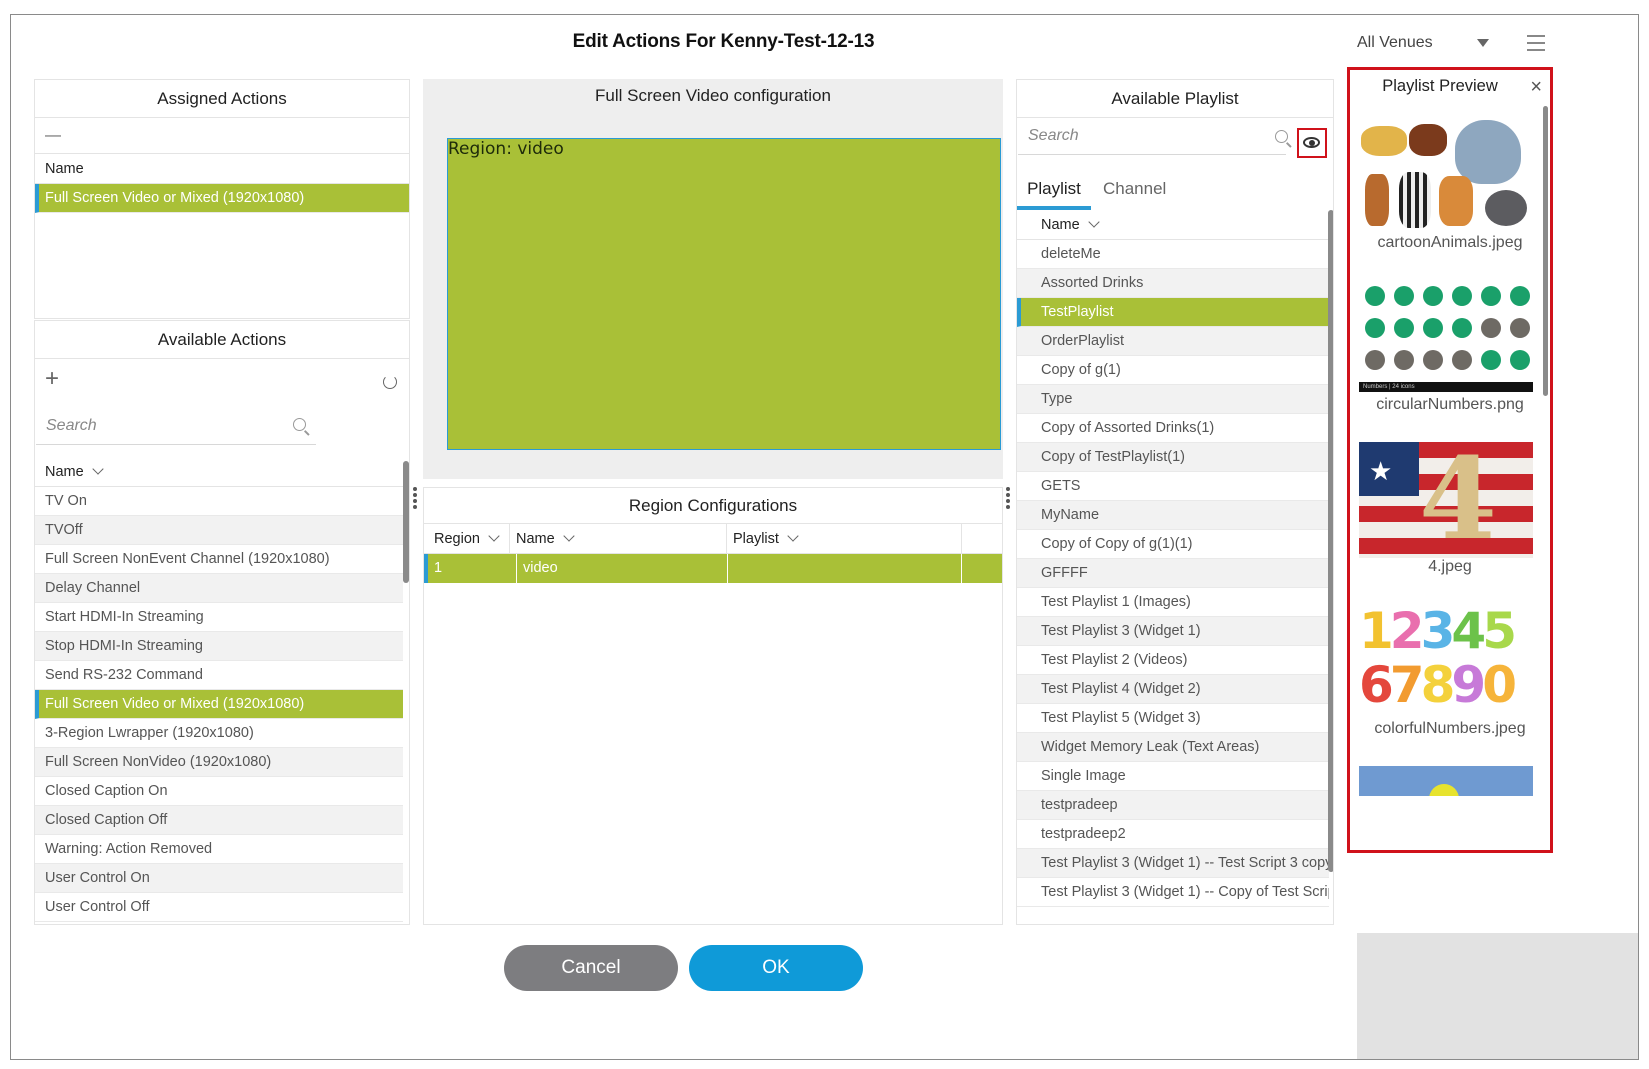 This screenshot has height=1069, width=1649. I want to click on action-list-item: Full Screen NonEvent Channel (1920x1080), so click(219, 559).